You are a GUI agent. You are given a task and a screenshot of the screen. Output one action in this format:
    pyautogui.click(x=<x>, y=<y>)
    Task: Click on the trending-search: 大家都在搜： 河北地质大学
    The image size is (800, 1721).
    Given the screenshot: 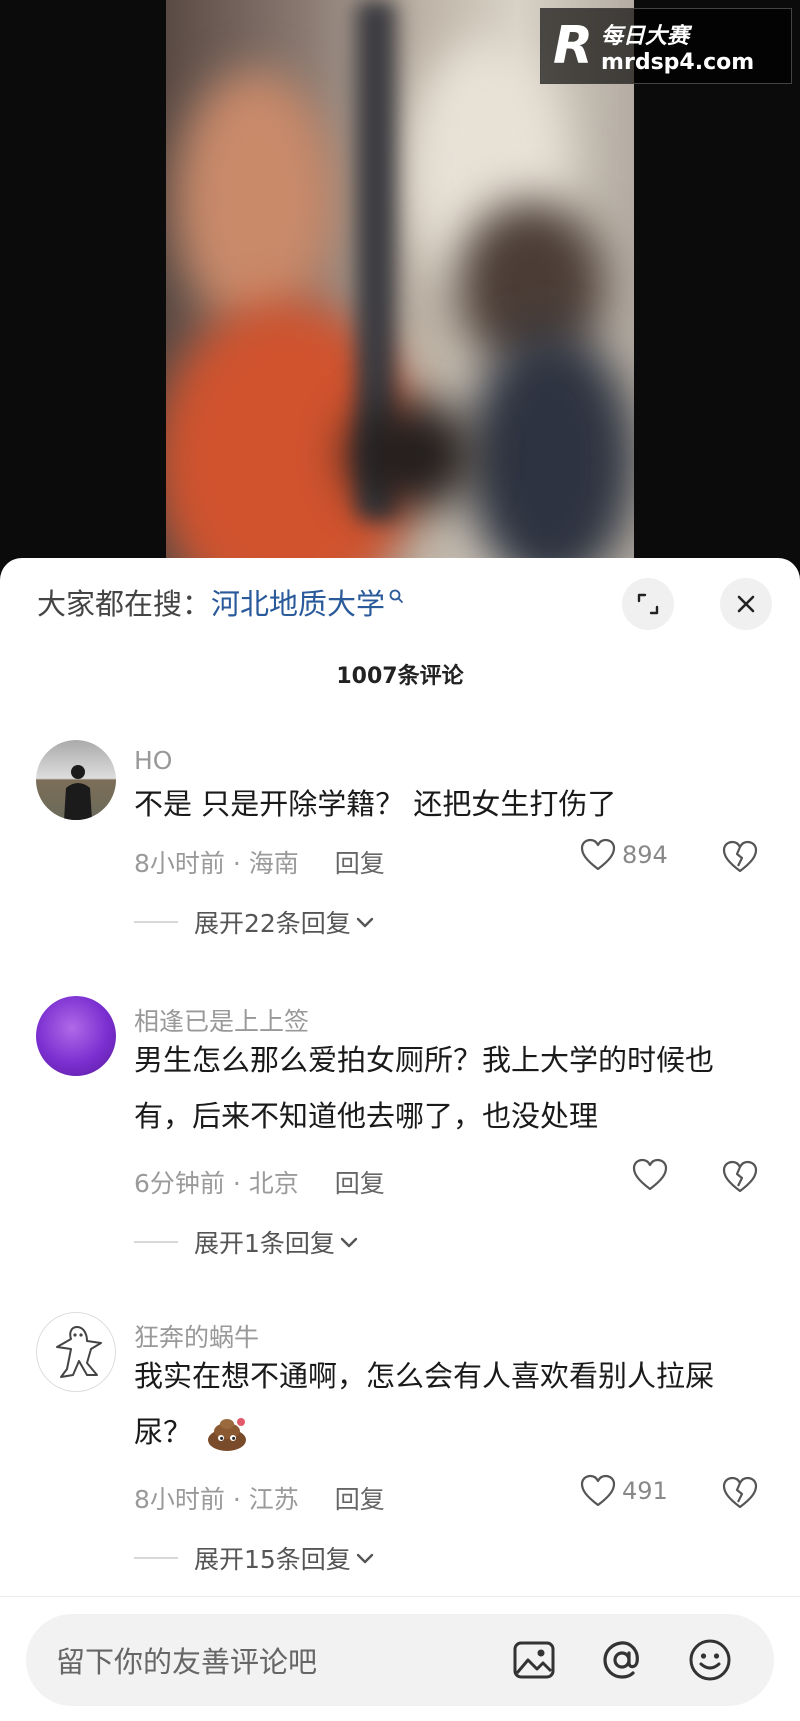 What is the action you would take?
    pyautogui.click(x=220, y=602)
    